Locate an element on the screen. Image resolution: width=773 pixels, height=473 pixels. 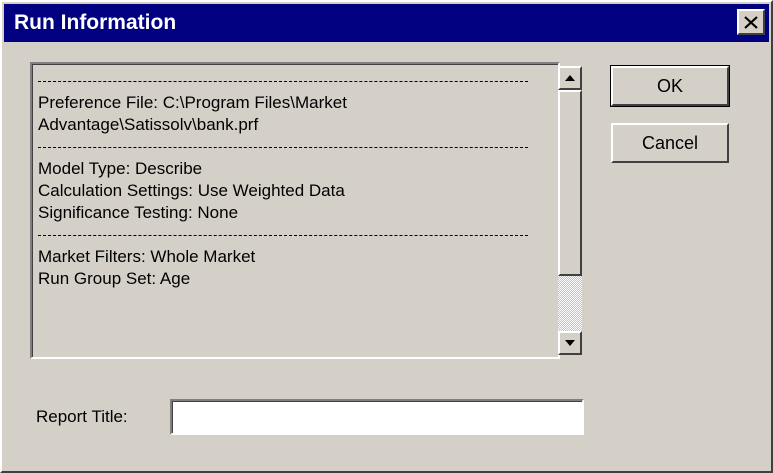
cancel-button: Cancel is located at coordinates (670, 143).